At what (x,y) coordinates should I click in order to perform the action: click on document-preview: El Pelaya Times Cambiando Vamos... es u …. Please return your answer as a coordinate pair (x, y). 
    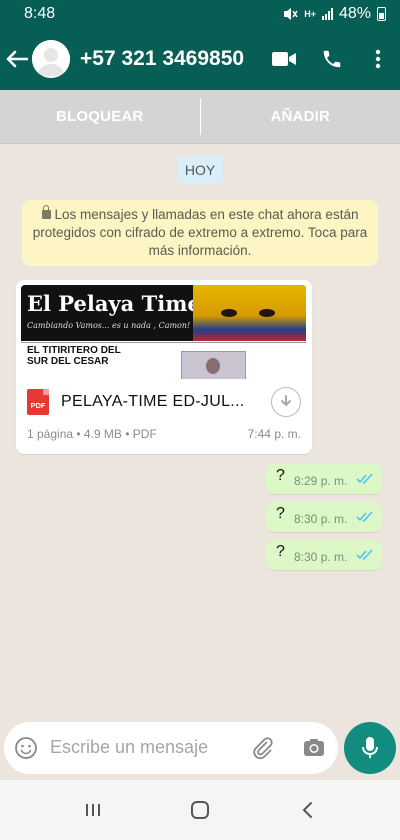
    Looking at the image, I should click on (163, 332).